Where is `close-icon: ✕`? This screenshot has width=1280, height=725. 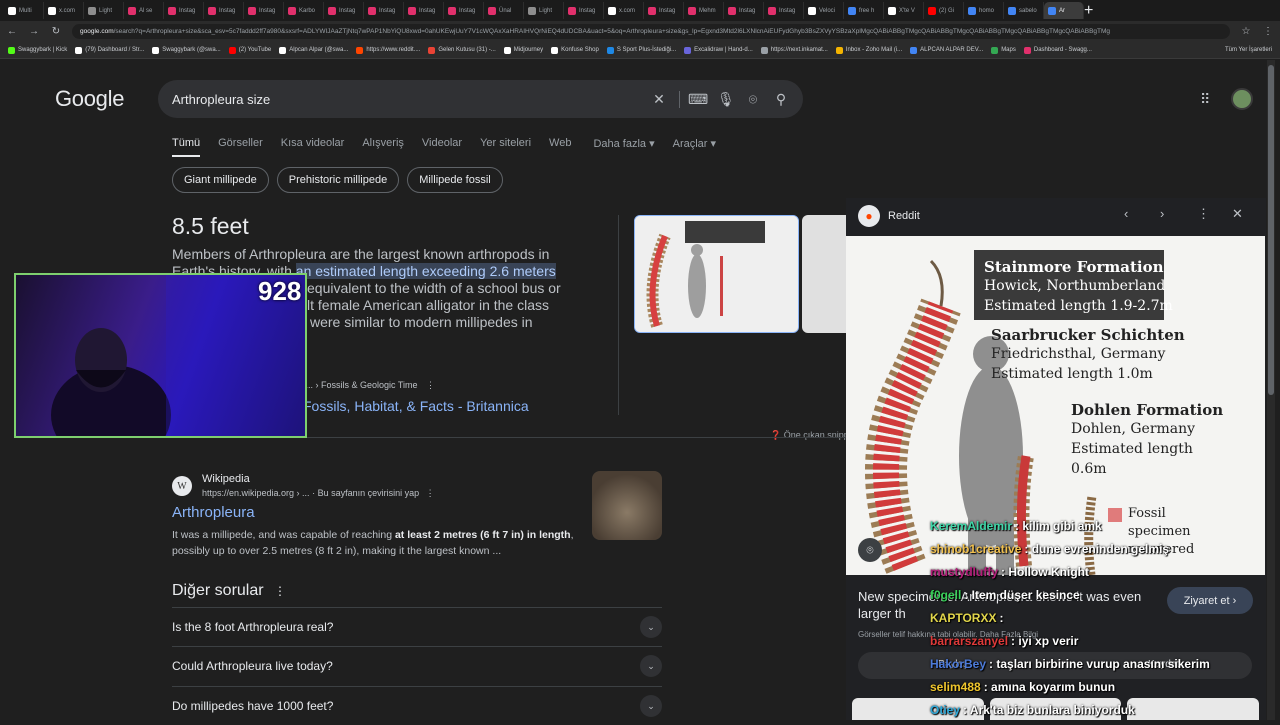
close-icon: ✕ is located at coordinates (1237, 214).